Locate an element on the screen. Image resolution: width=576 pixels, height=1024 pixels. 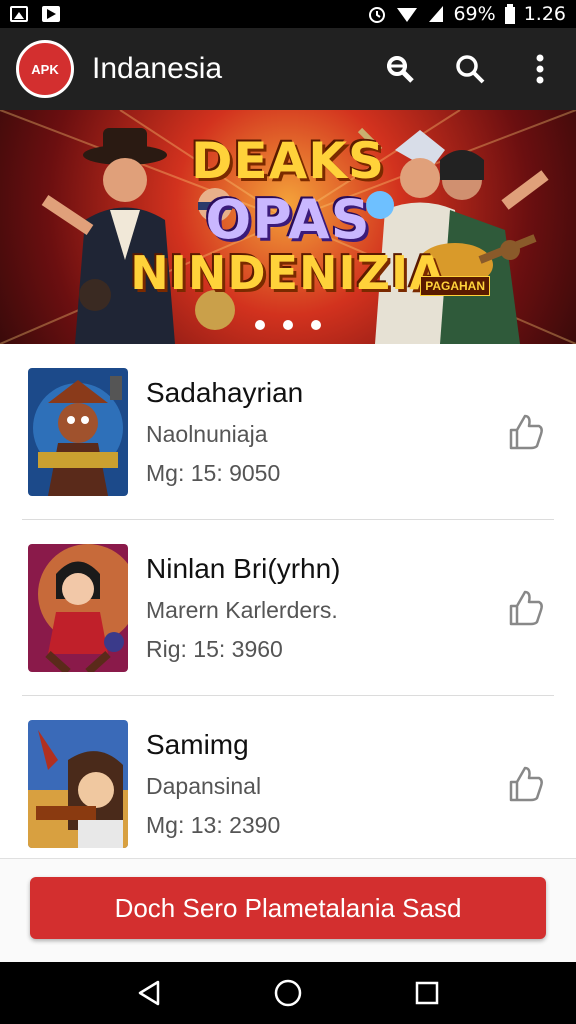
wifi-icon is located at coordinates (407, 15).